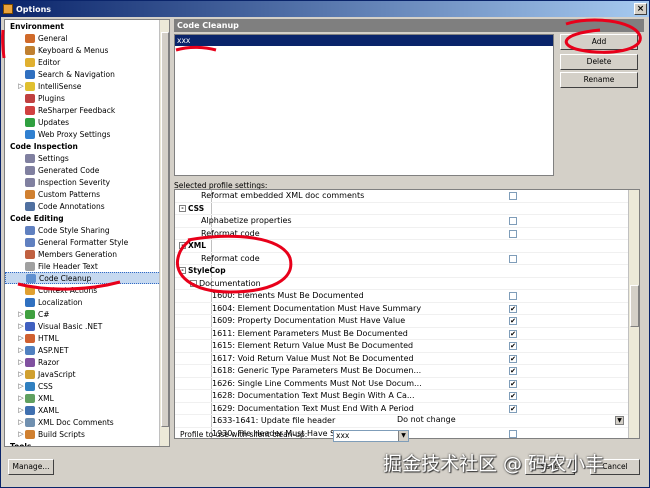 This screenshot has height=488, width=650. I want to click on tree-item: ▷ HTML, so click(87, 338).